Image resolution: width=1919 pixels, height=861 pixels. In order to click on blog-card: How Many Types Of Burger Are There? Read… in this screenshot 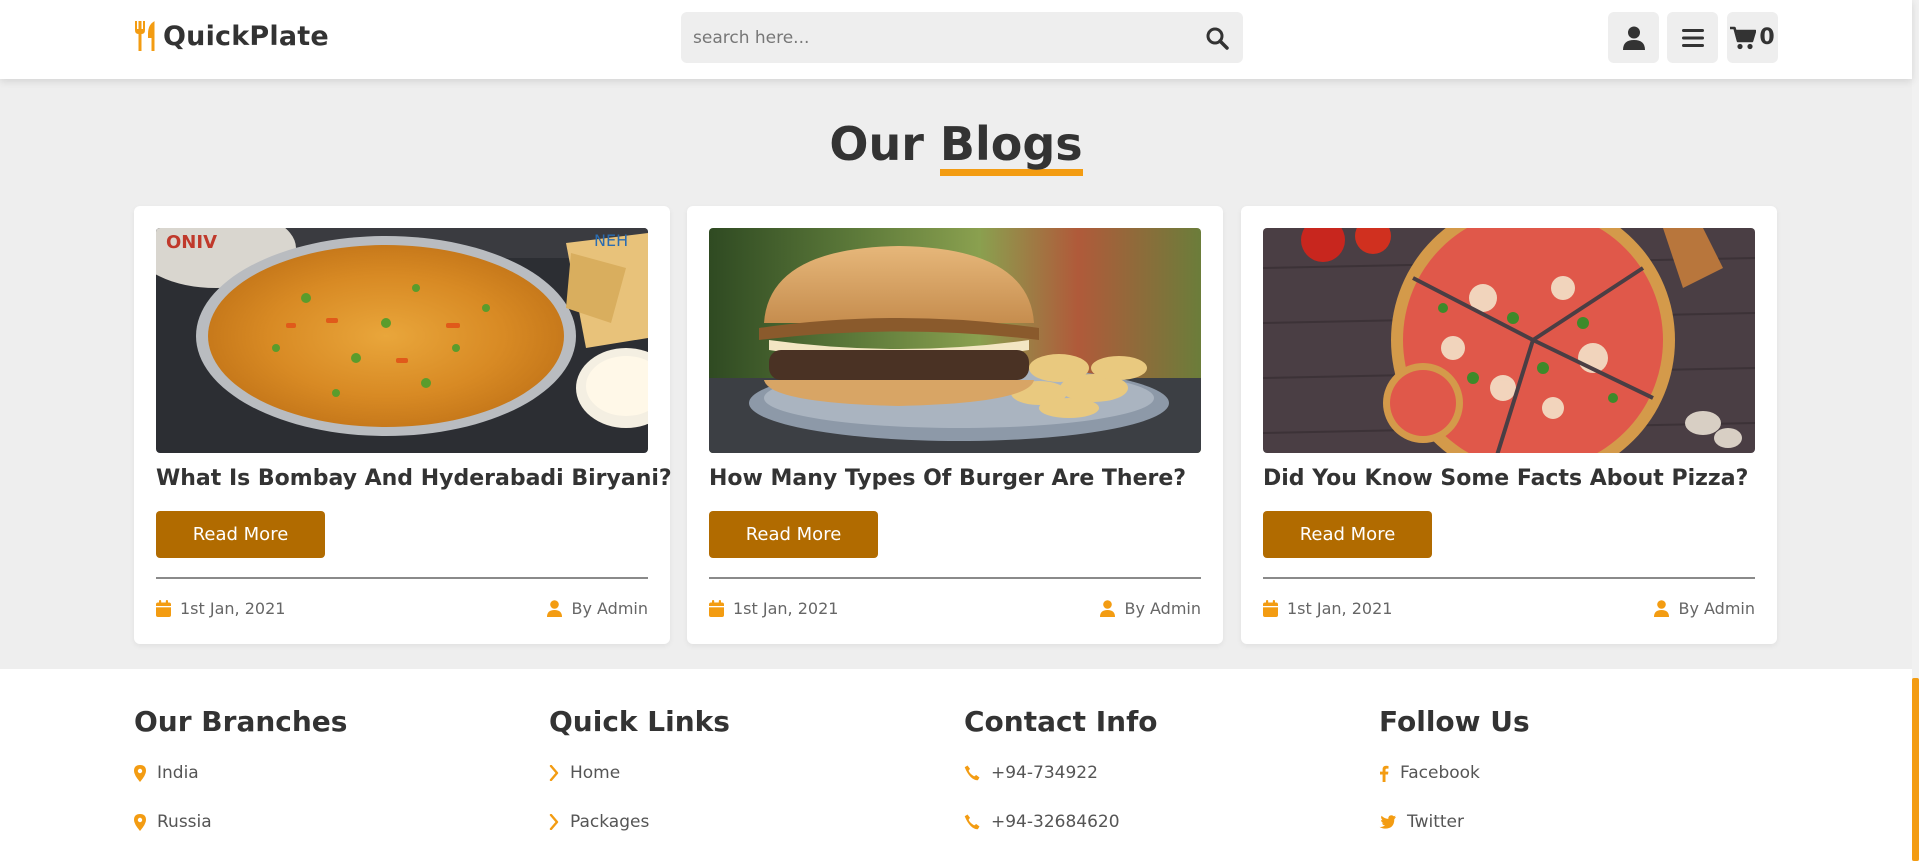, I will do `click(955, 425)`.